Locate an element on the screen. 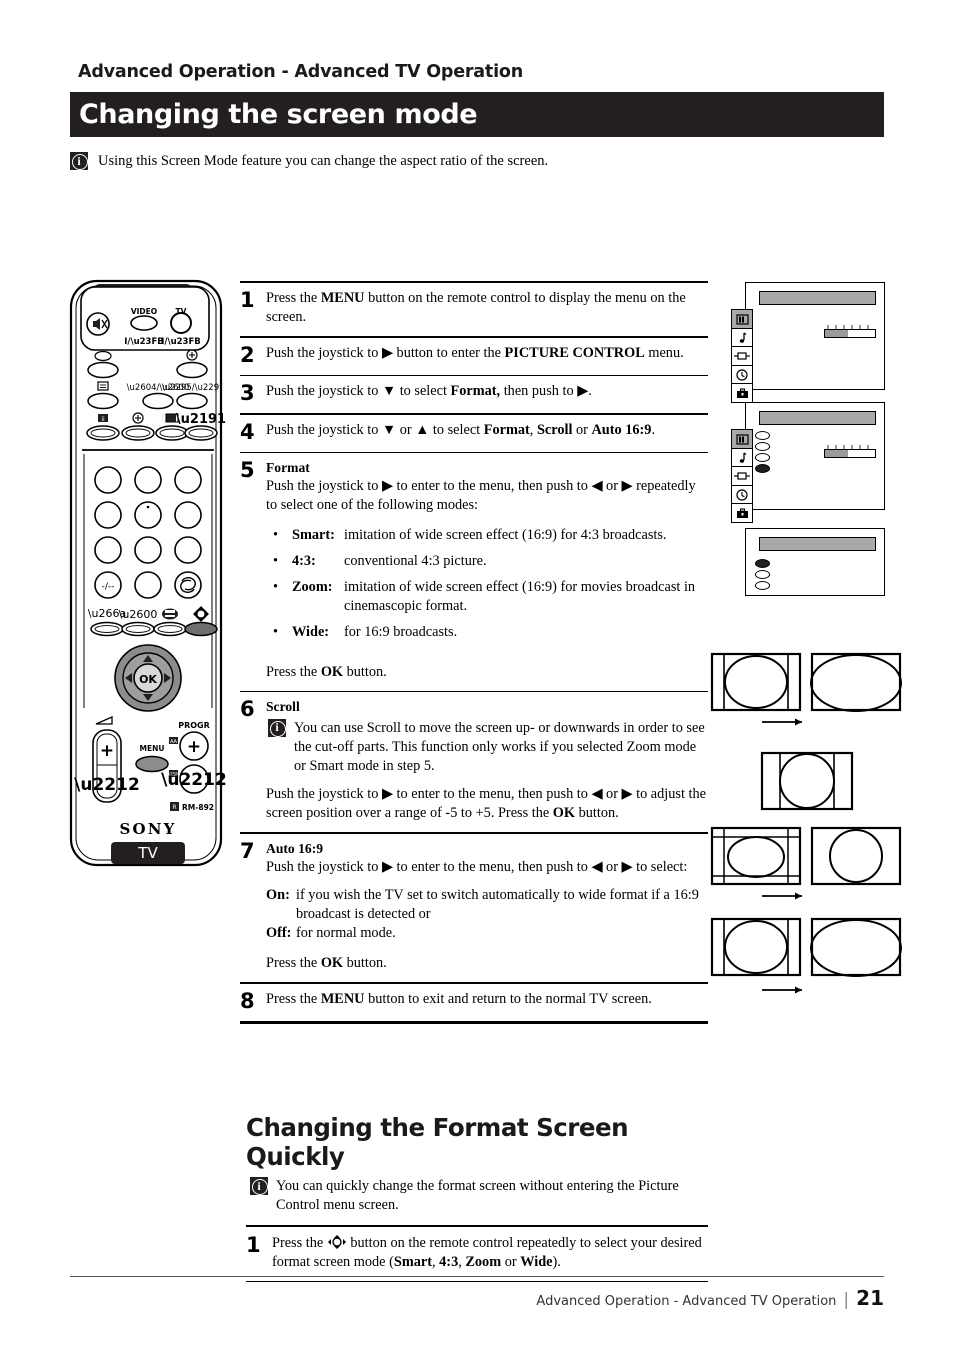 This screenshot has height=1349, width=954. figure-scroll-before is located at coordinates (756, 856).